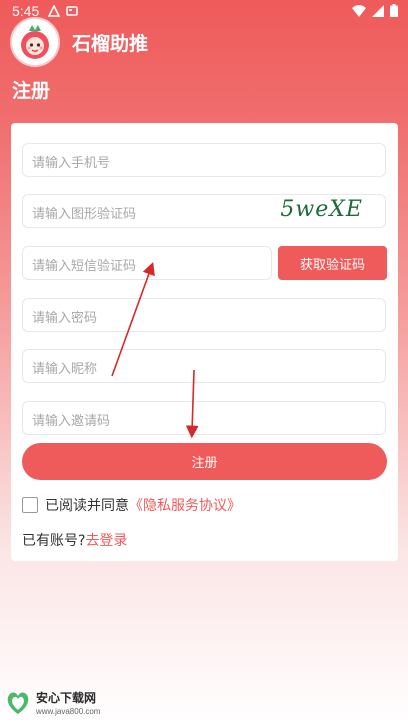 The height and width of the screenshot is (725, 408). What do you see at coordinates (394, 10) in the screenshot?
I see `battery-icon` at bounding box center [394, 10].